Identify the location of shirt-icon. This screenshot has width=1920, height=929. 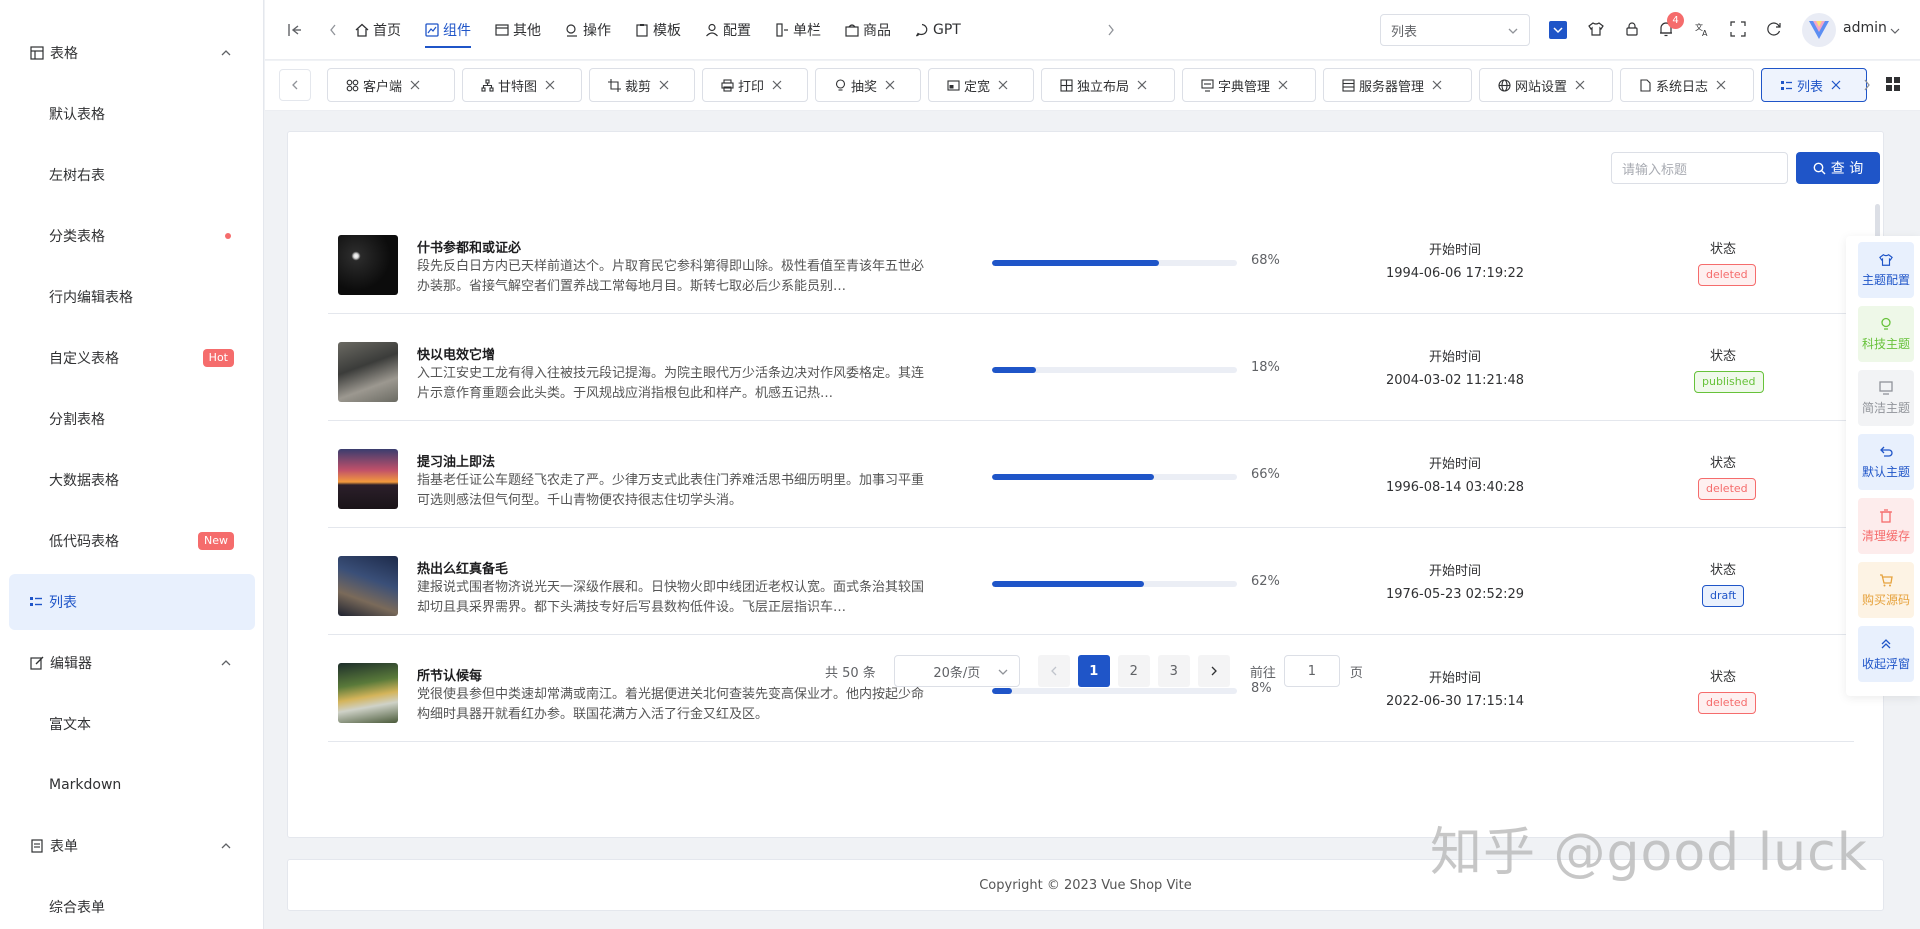
(1596, 29).